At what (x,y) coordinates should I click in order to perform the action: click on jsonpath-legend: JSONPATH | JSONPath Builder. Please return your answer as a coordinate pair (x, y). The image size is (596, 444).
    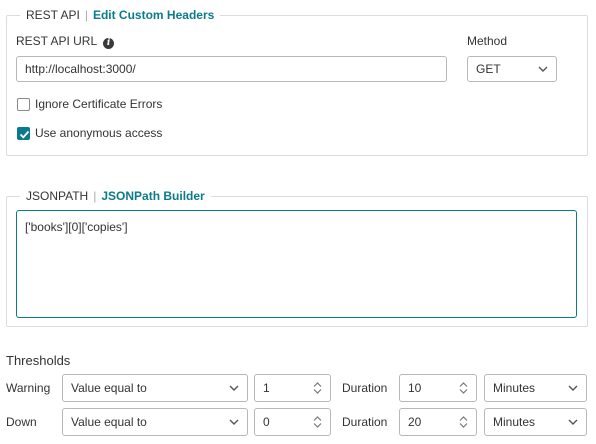
    Looking at the image, I should click on (115, 196).